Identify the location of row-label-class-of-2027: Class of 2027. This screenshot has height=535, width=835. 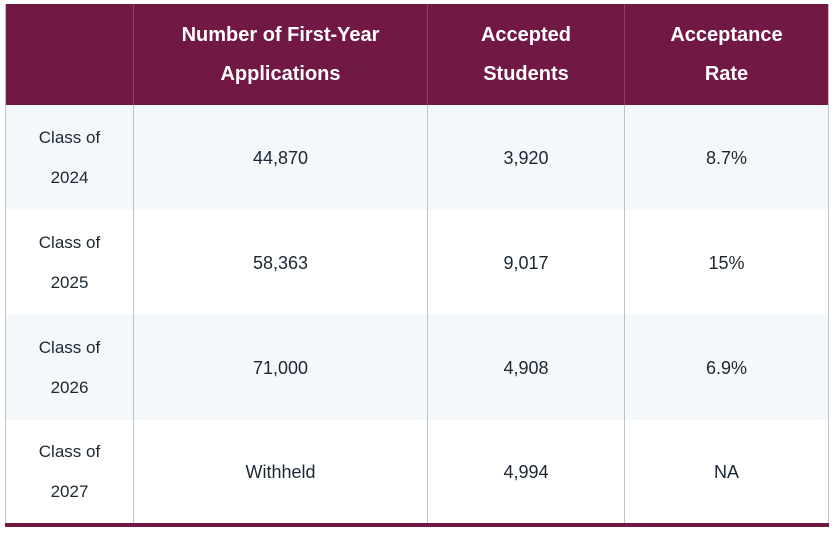
(69, 472).